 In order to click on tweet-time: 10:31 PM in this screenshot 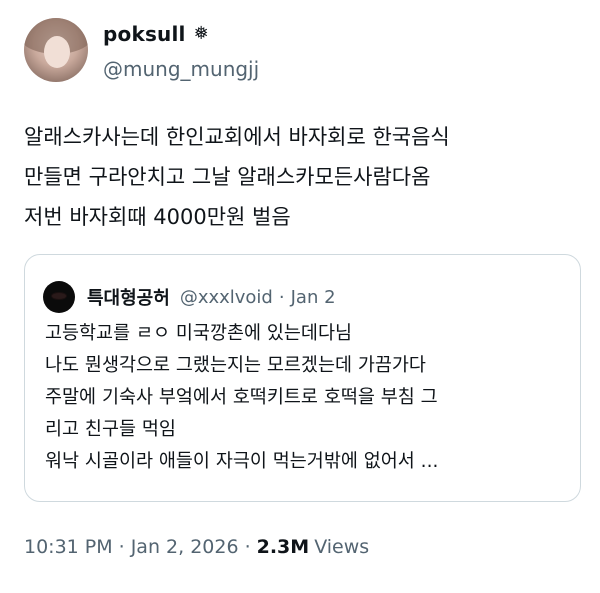, I will do `click(68, 547)`.